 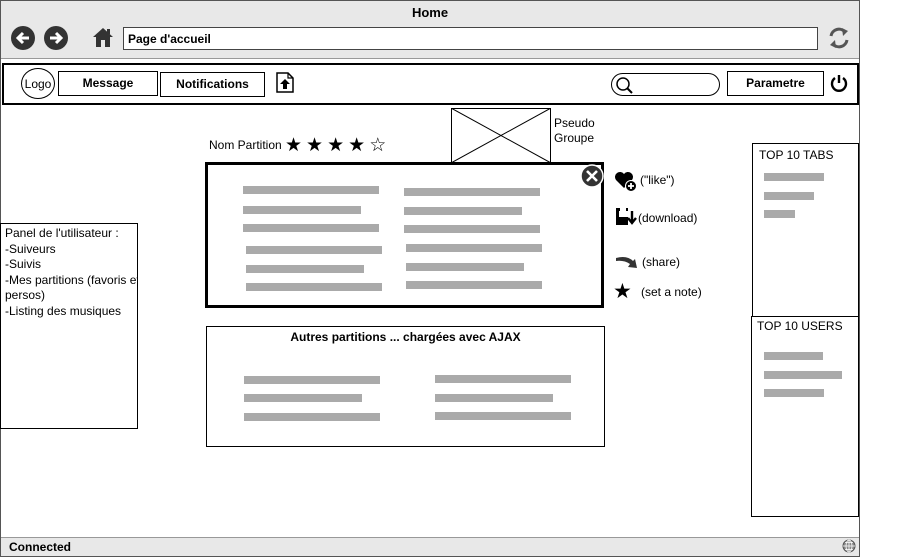 I want to click on globe-icon, so click(x=849, y=546).